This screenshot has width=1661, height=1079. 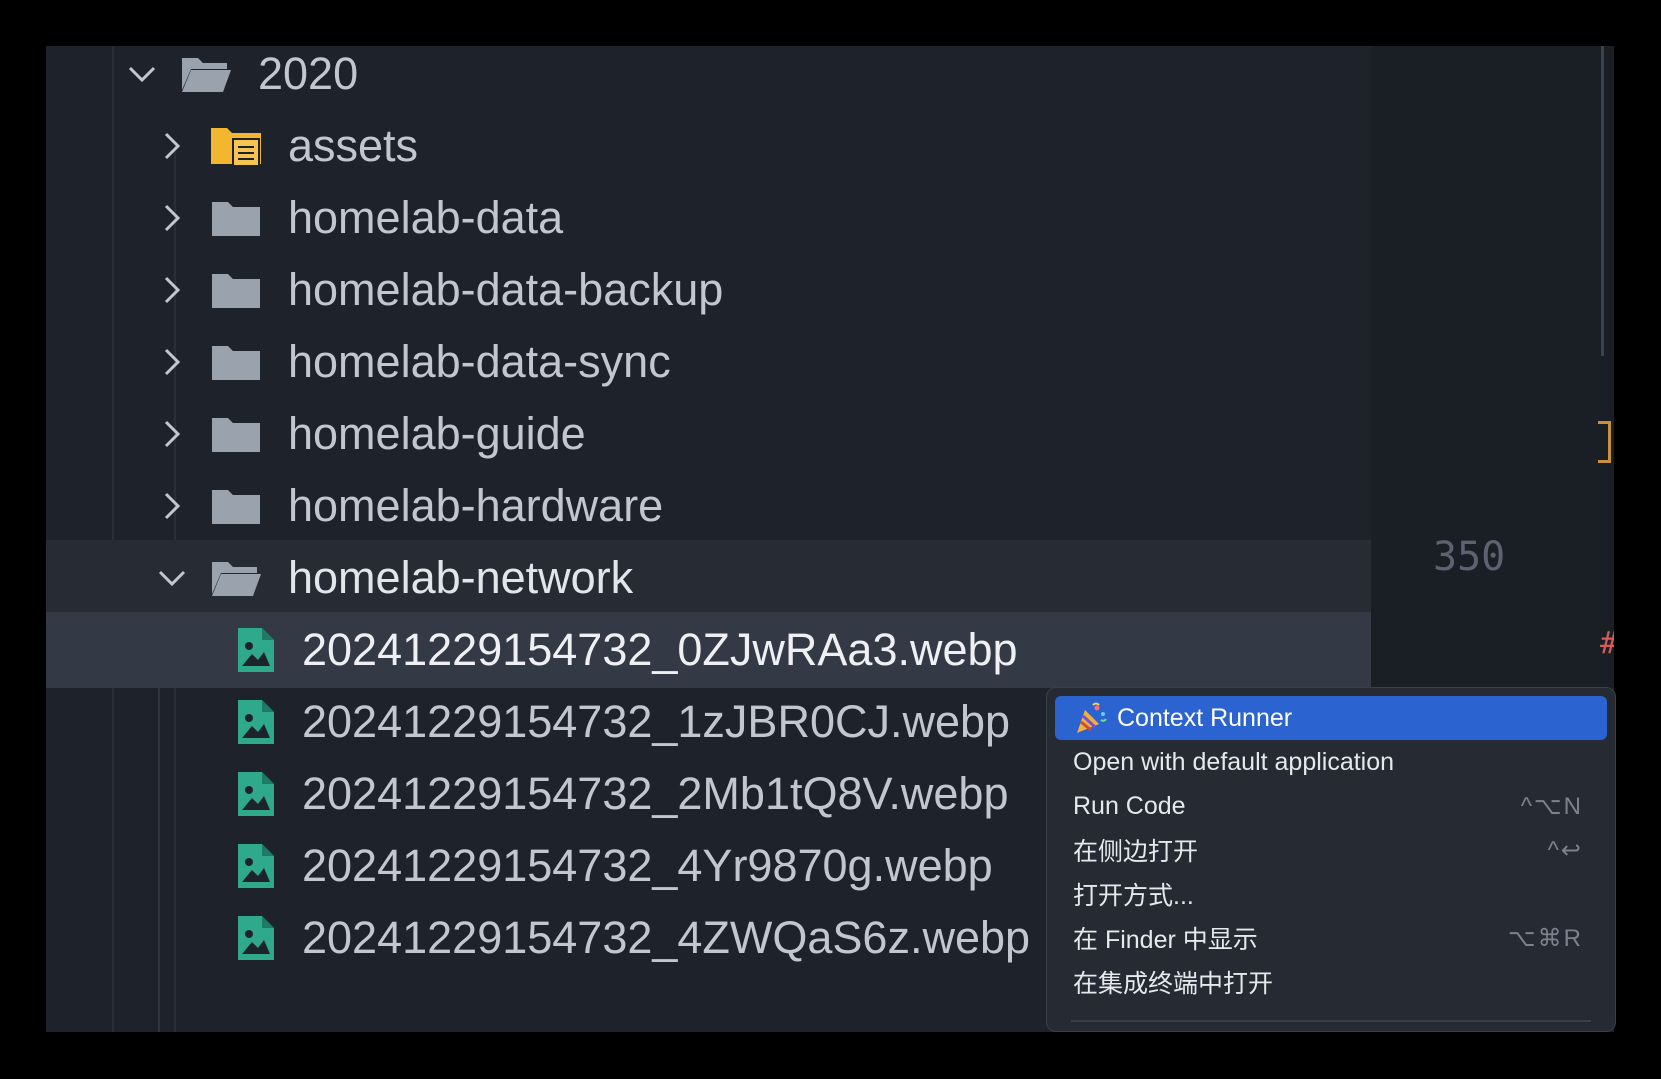 What do you see at coordinates (1331, 938) in the screenshot?
I see `menu-item-reveal-in-finder: 在 Finder 中显示 ⌥⌘R` at bounding box center [1331, 938].